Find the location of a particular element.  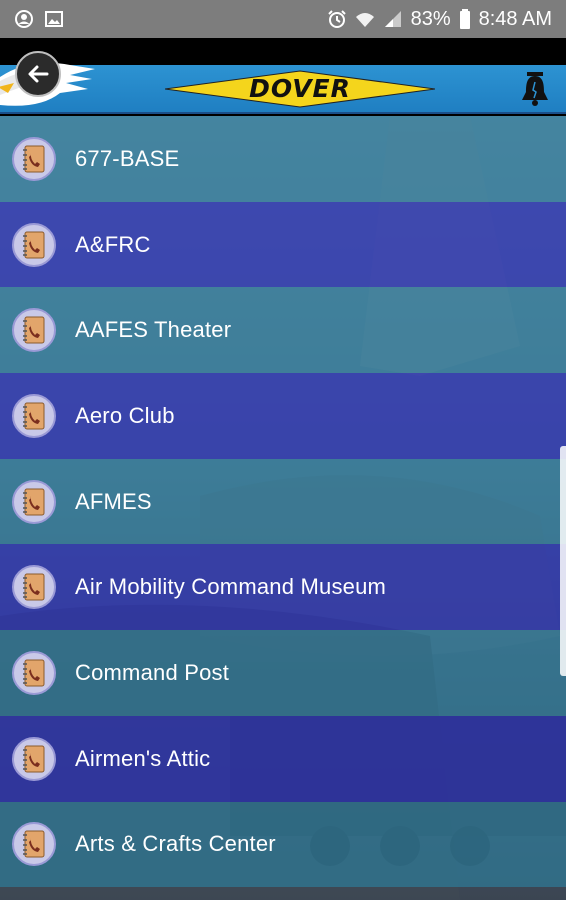

scrollbar is located at coordinates (563, 561).